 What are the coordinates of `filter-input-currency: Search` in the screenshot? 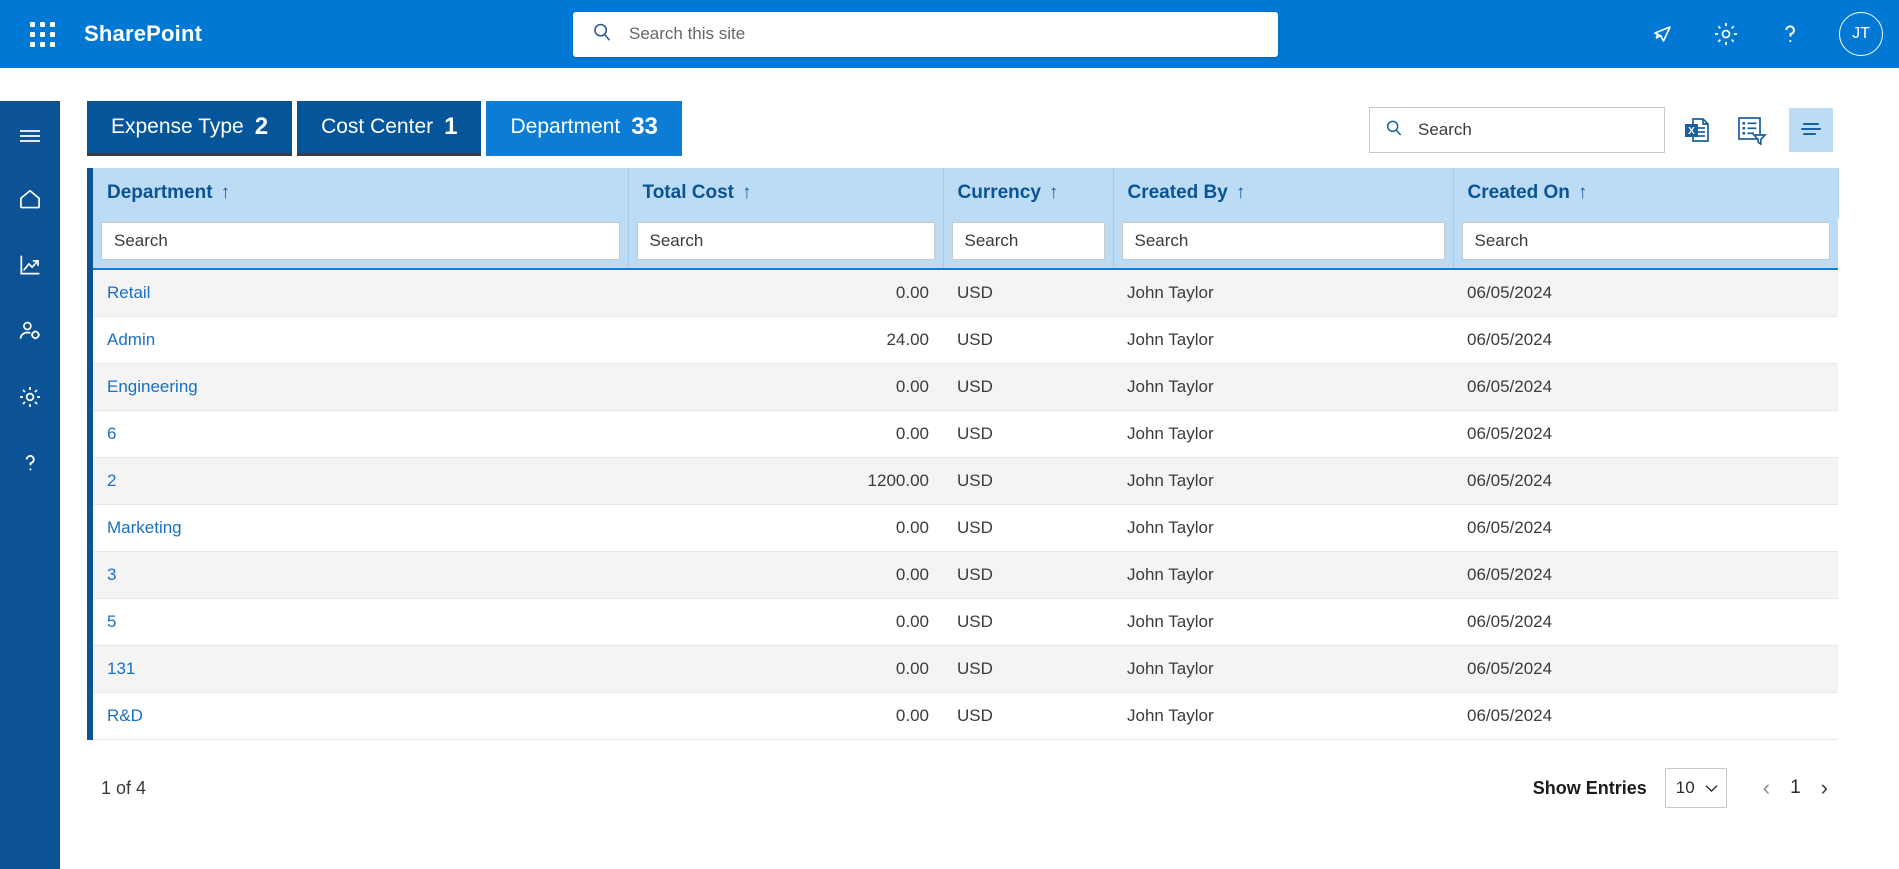 It's located at (1028, 241).